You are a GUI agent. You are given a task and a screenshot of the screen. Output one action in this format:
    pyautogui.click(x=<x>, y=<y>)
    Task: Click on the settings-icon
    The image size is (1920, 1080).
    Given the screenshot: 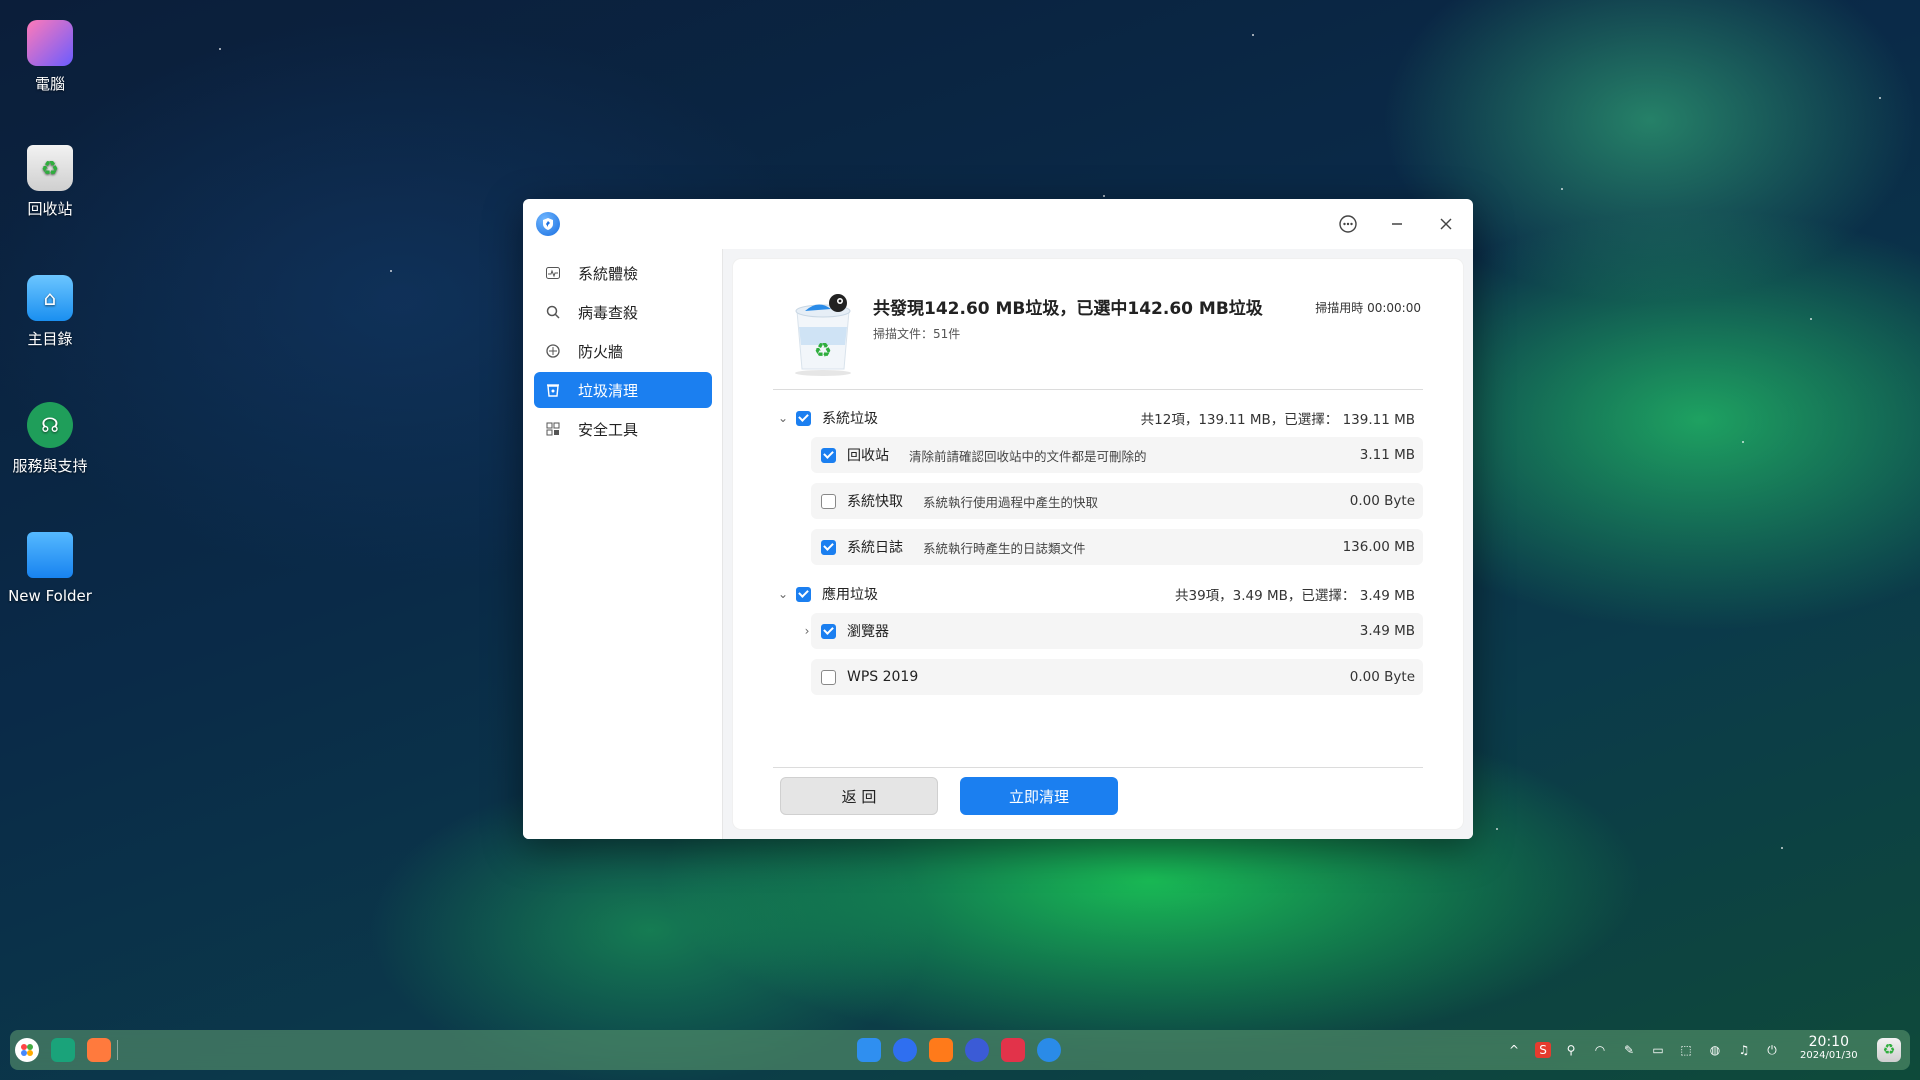 What is the action you would take?
    pyautogui.click(x=977, y=1050)
    